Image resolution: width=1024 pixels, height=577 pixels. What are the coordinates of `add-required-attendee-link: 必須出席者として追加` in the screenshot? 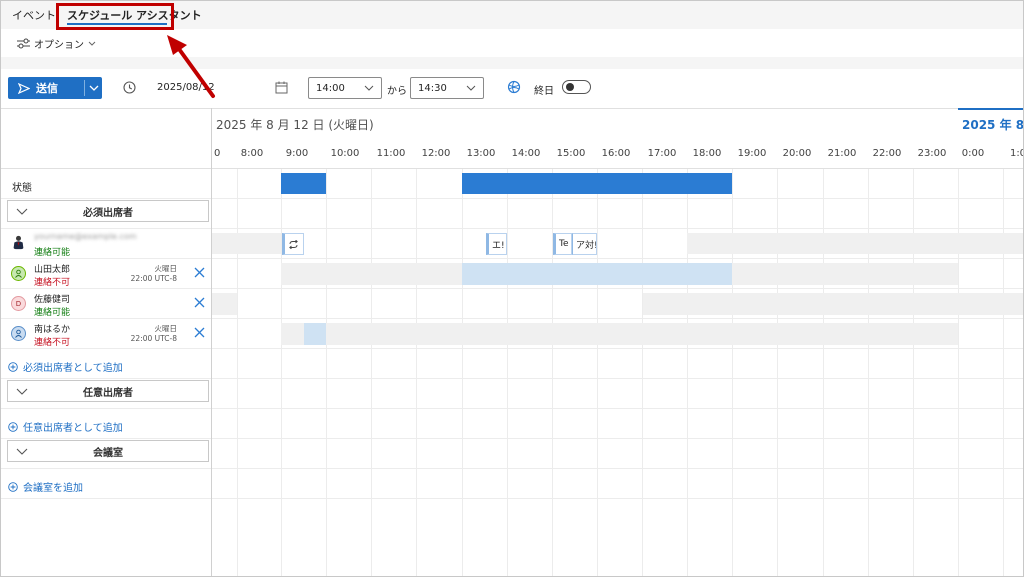 It's located at (65, 366).